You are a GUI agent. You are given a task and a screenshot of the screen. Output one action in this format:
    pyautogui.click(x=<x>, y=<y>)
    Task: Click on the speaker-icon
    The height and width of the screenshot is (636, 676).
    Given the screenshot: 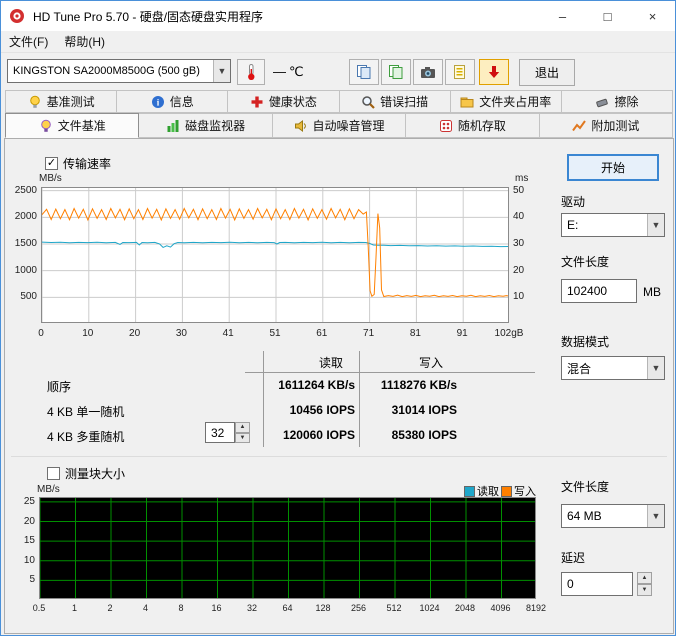 What is the action you would take?
    pyautogui.click(x=300, y=125)
    